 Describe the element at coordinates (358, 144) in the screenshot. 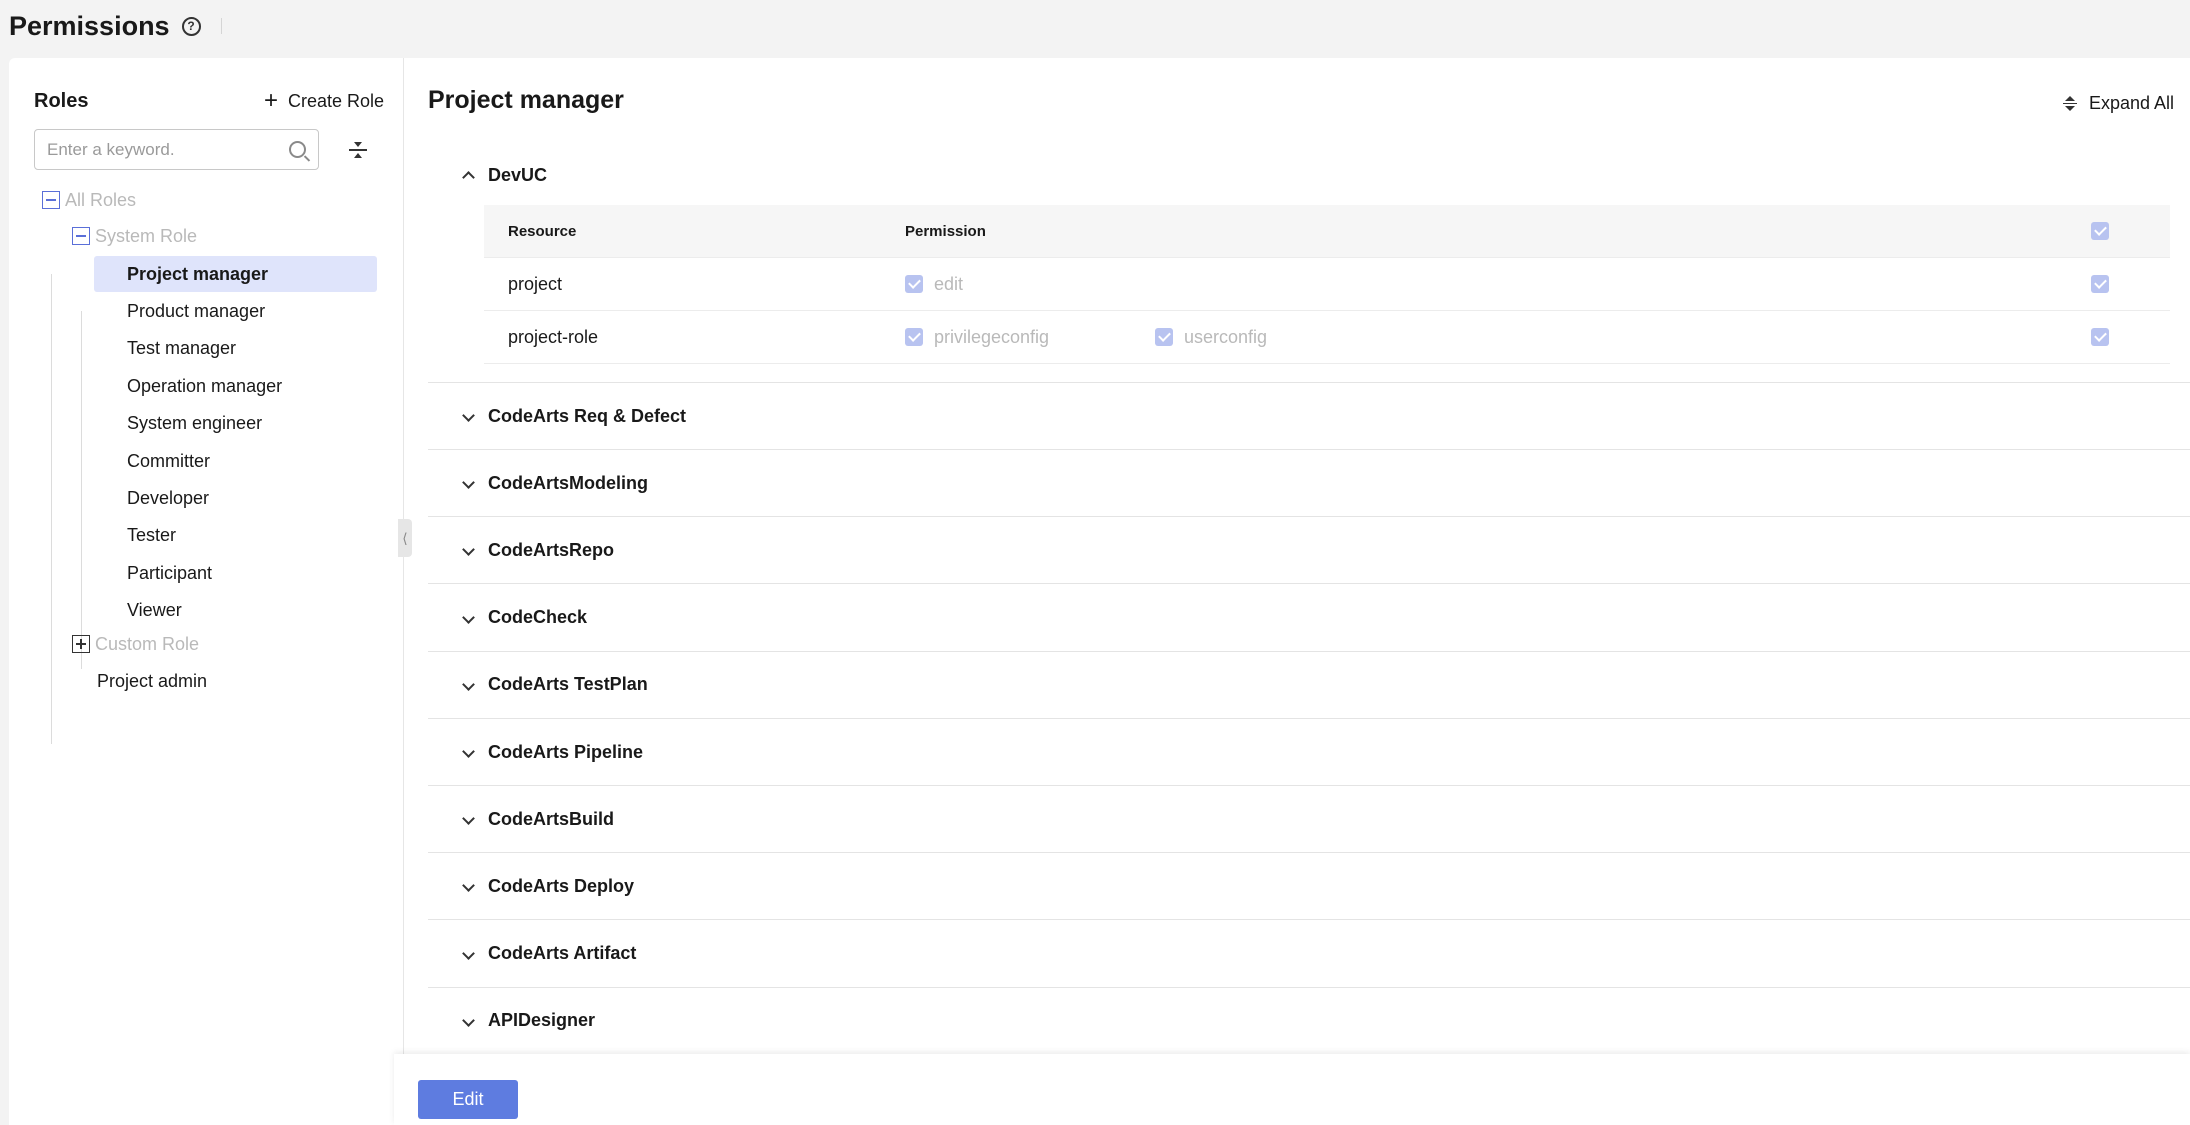

I see `arrow-down-icon` at that location.